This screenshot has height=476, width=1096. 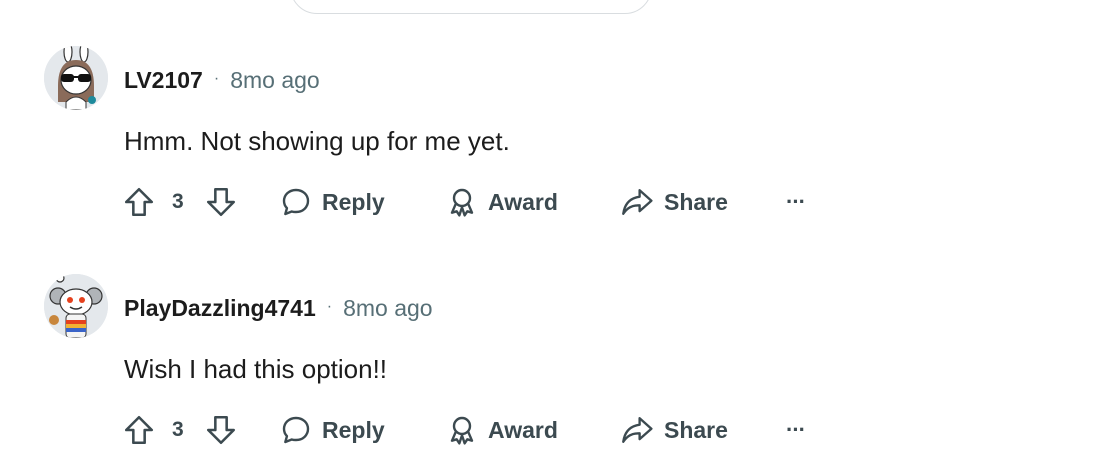 I want to click on username: LV2107, so click(x=163, y=80).